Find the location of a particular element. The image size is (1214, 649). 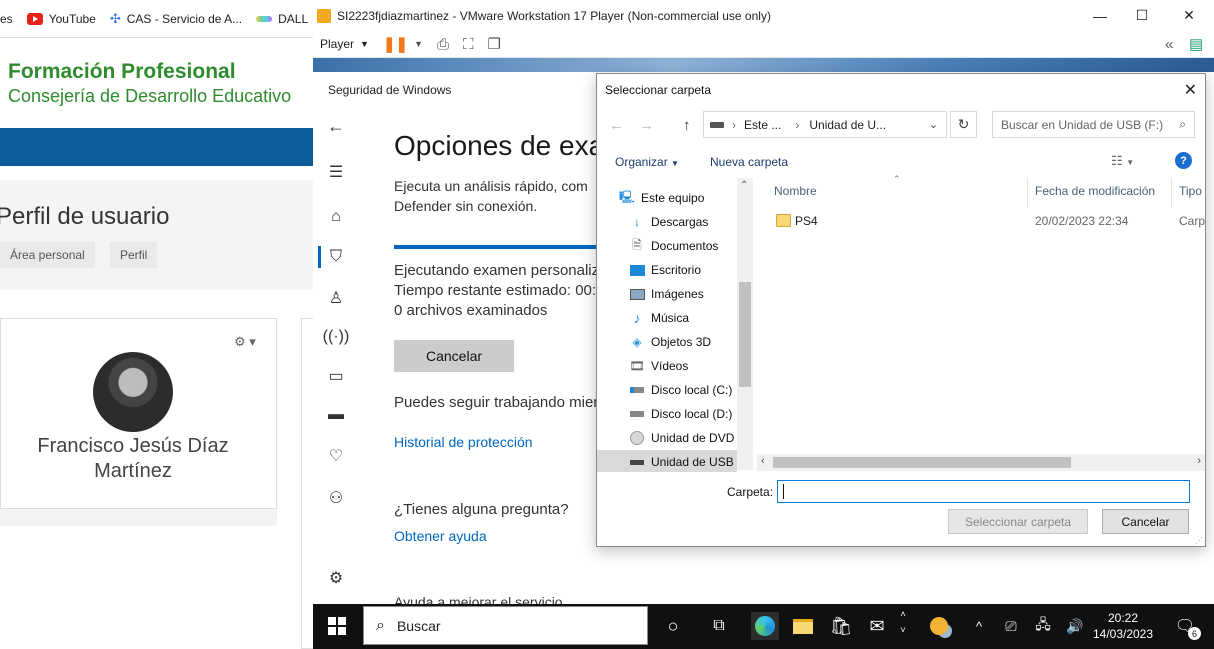

column-header-name: Nombre is located at coordinates (795, 191).